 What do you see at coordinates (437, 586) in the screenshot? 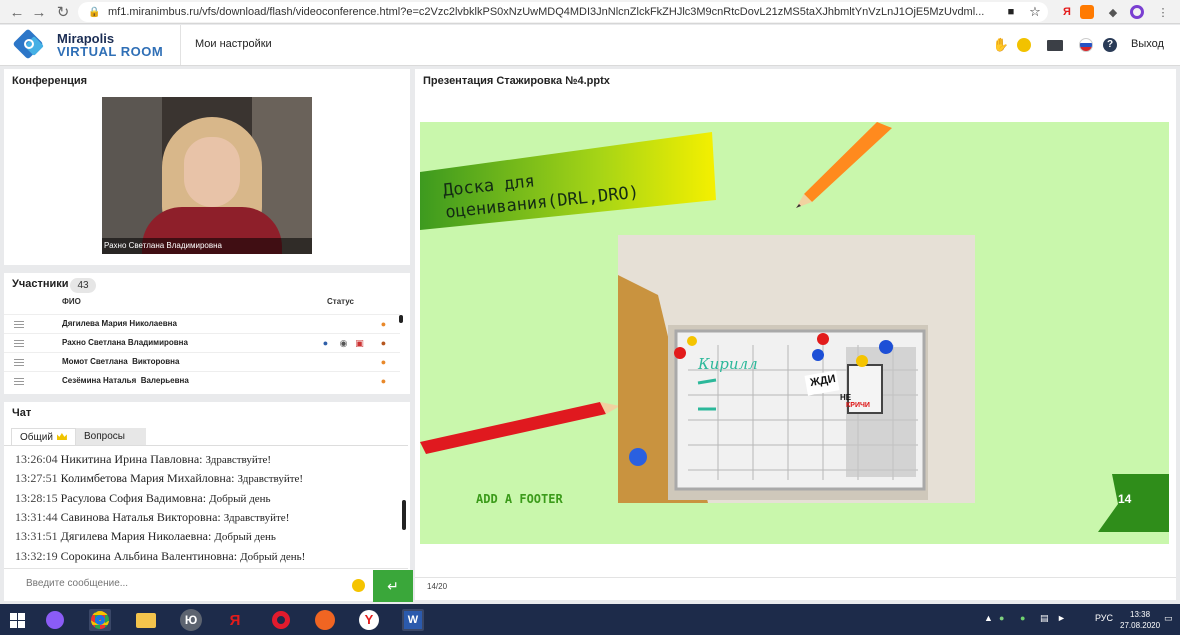
I see `page-indicator: 14/20` at bounding box center [437, 586].